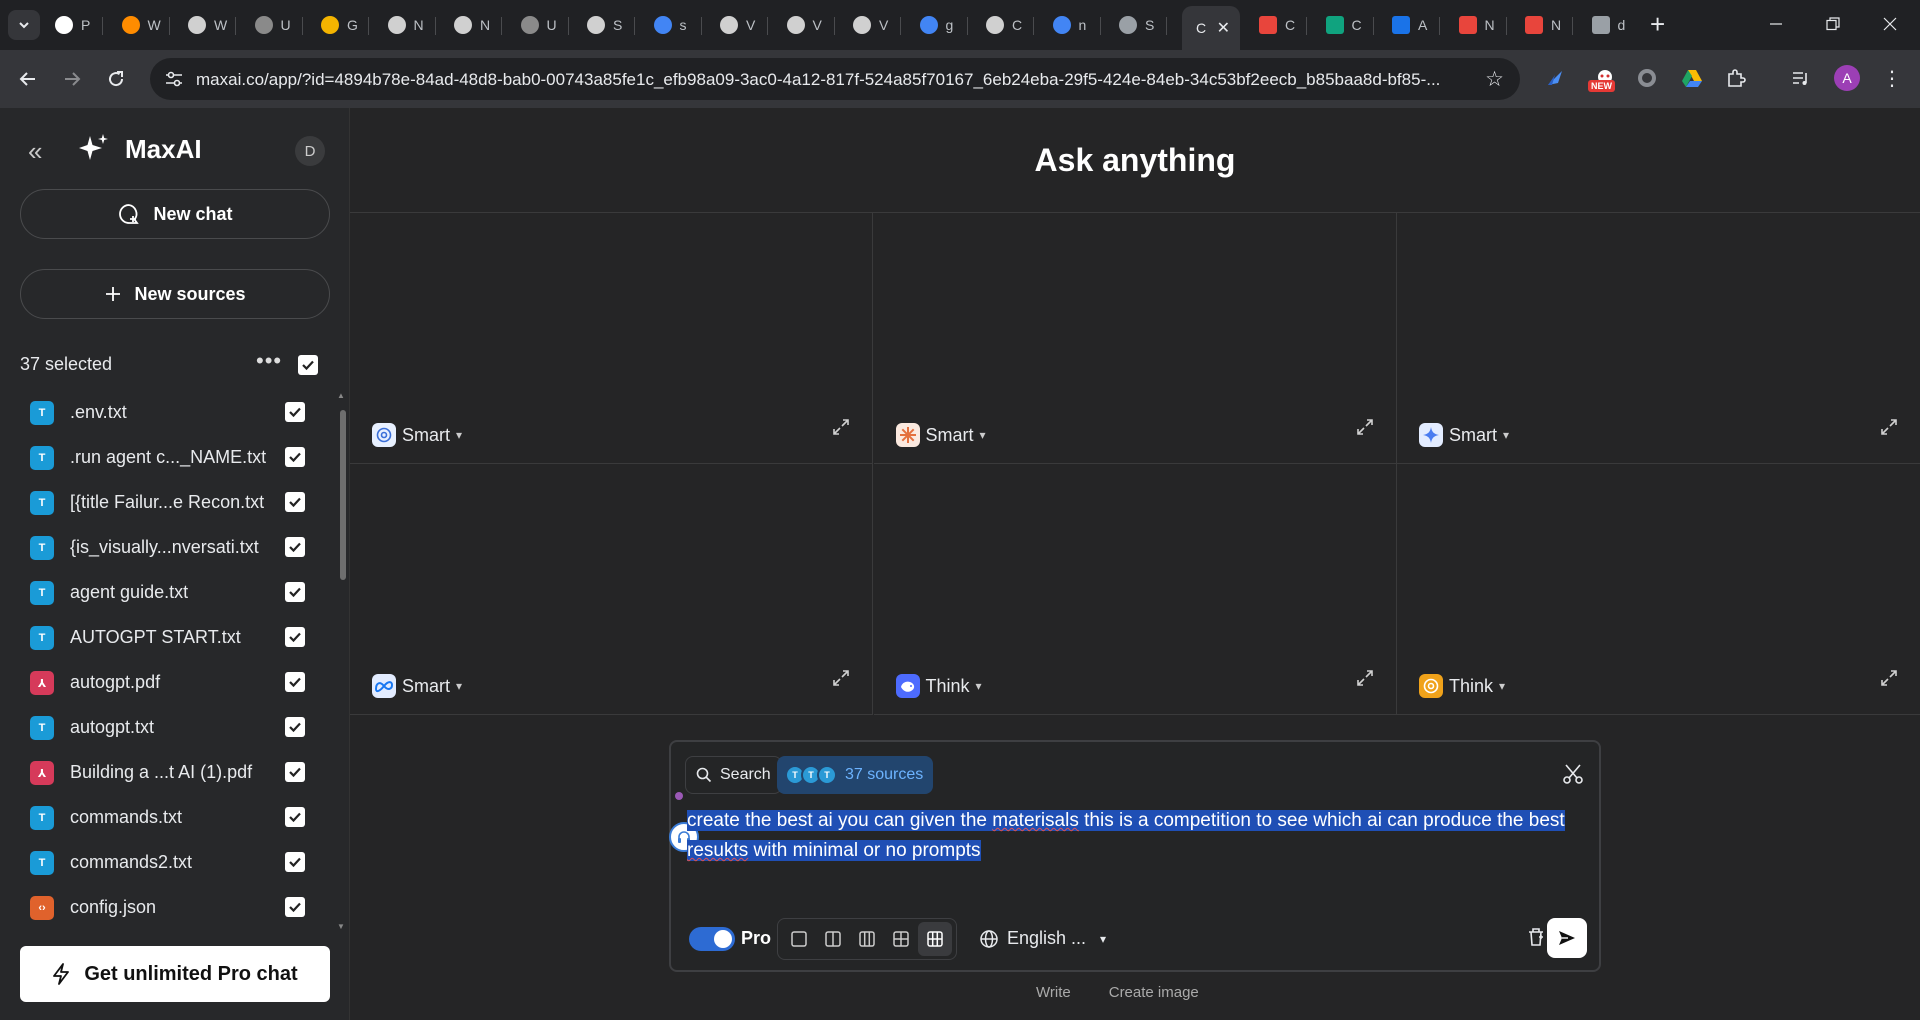  I want to click on browser-tab: d, so click(1611, 25).